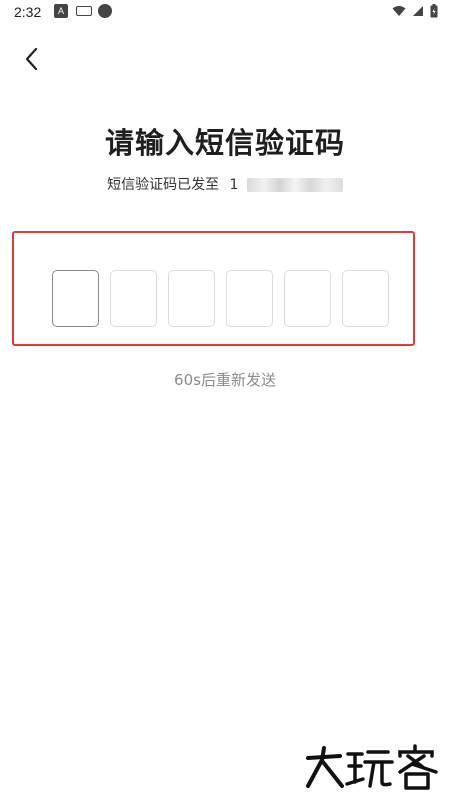 The height and width of the screenshot is (800, 450). What do you see at coordinates (234, 185) in the screenshot?
I see `phone-number-prefix: 1` at bounding box center [234, 185].